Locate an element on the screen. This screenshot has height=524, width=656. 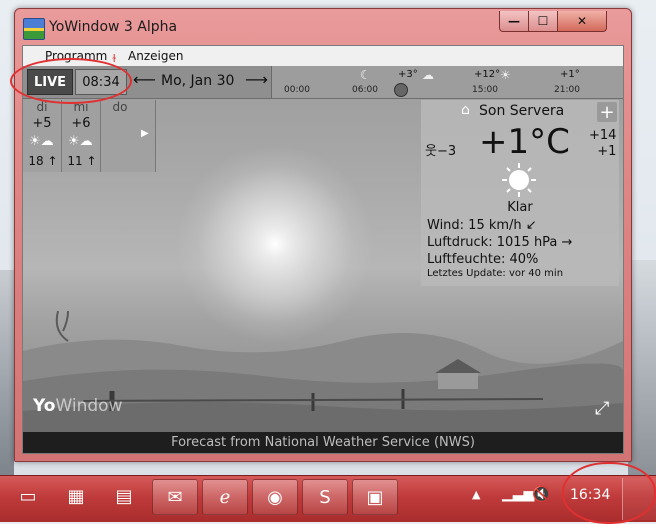
date-display: Mo, Jan 30 is located at coordinates (198, 81).